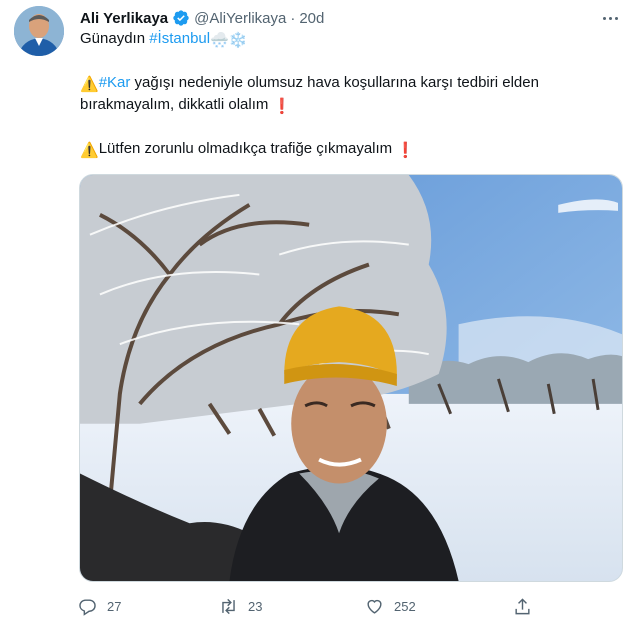  Describe the element at coordinates (228, 606) in the screenshot. I see `retweet-icon` at that location.